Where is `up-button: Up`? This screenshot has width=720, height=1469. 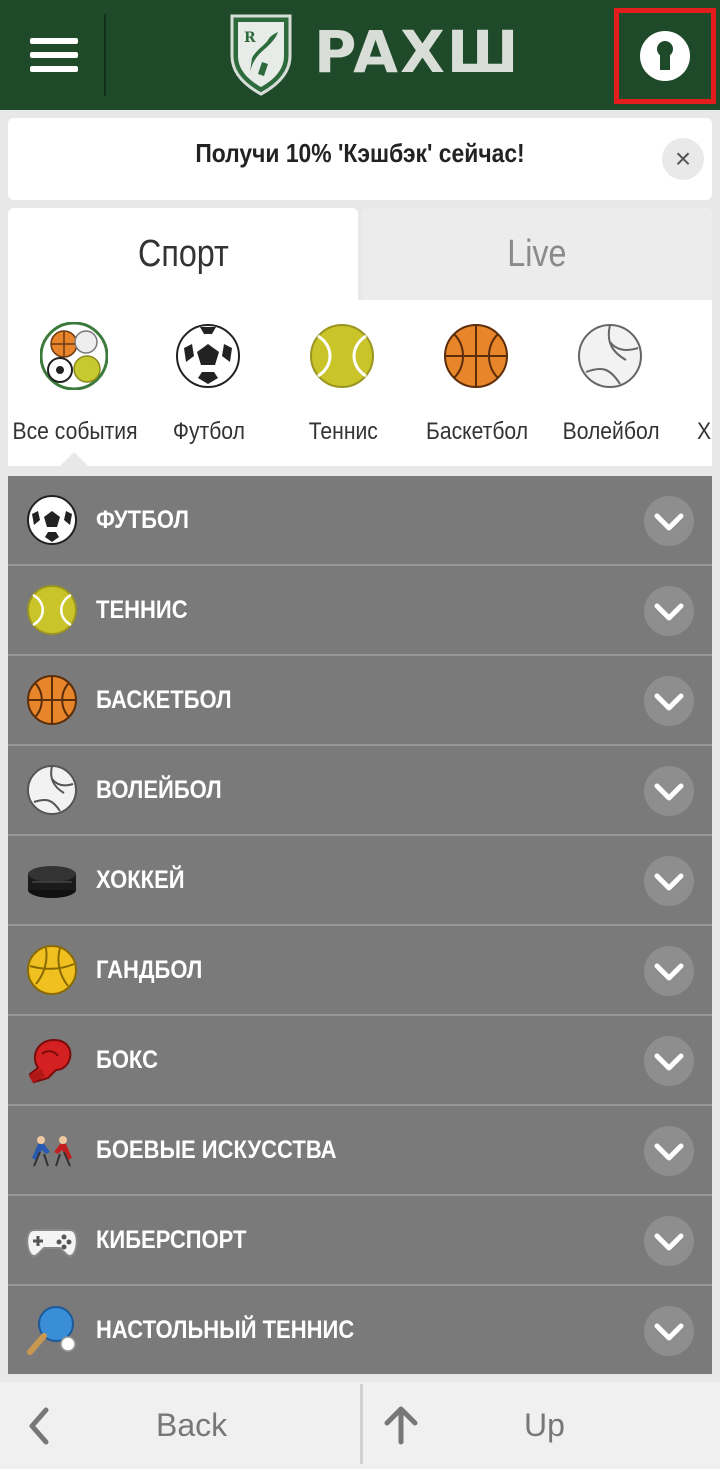 up-button: Up is located at coordinates (541, 1425).